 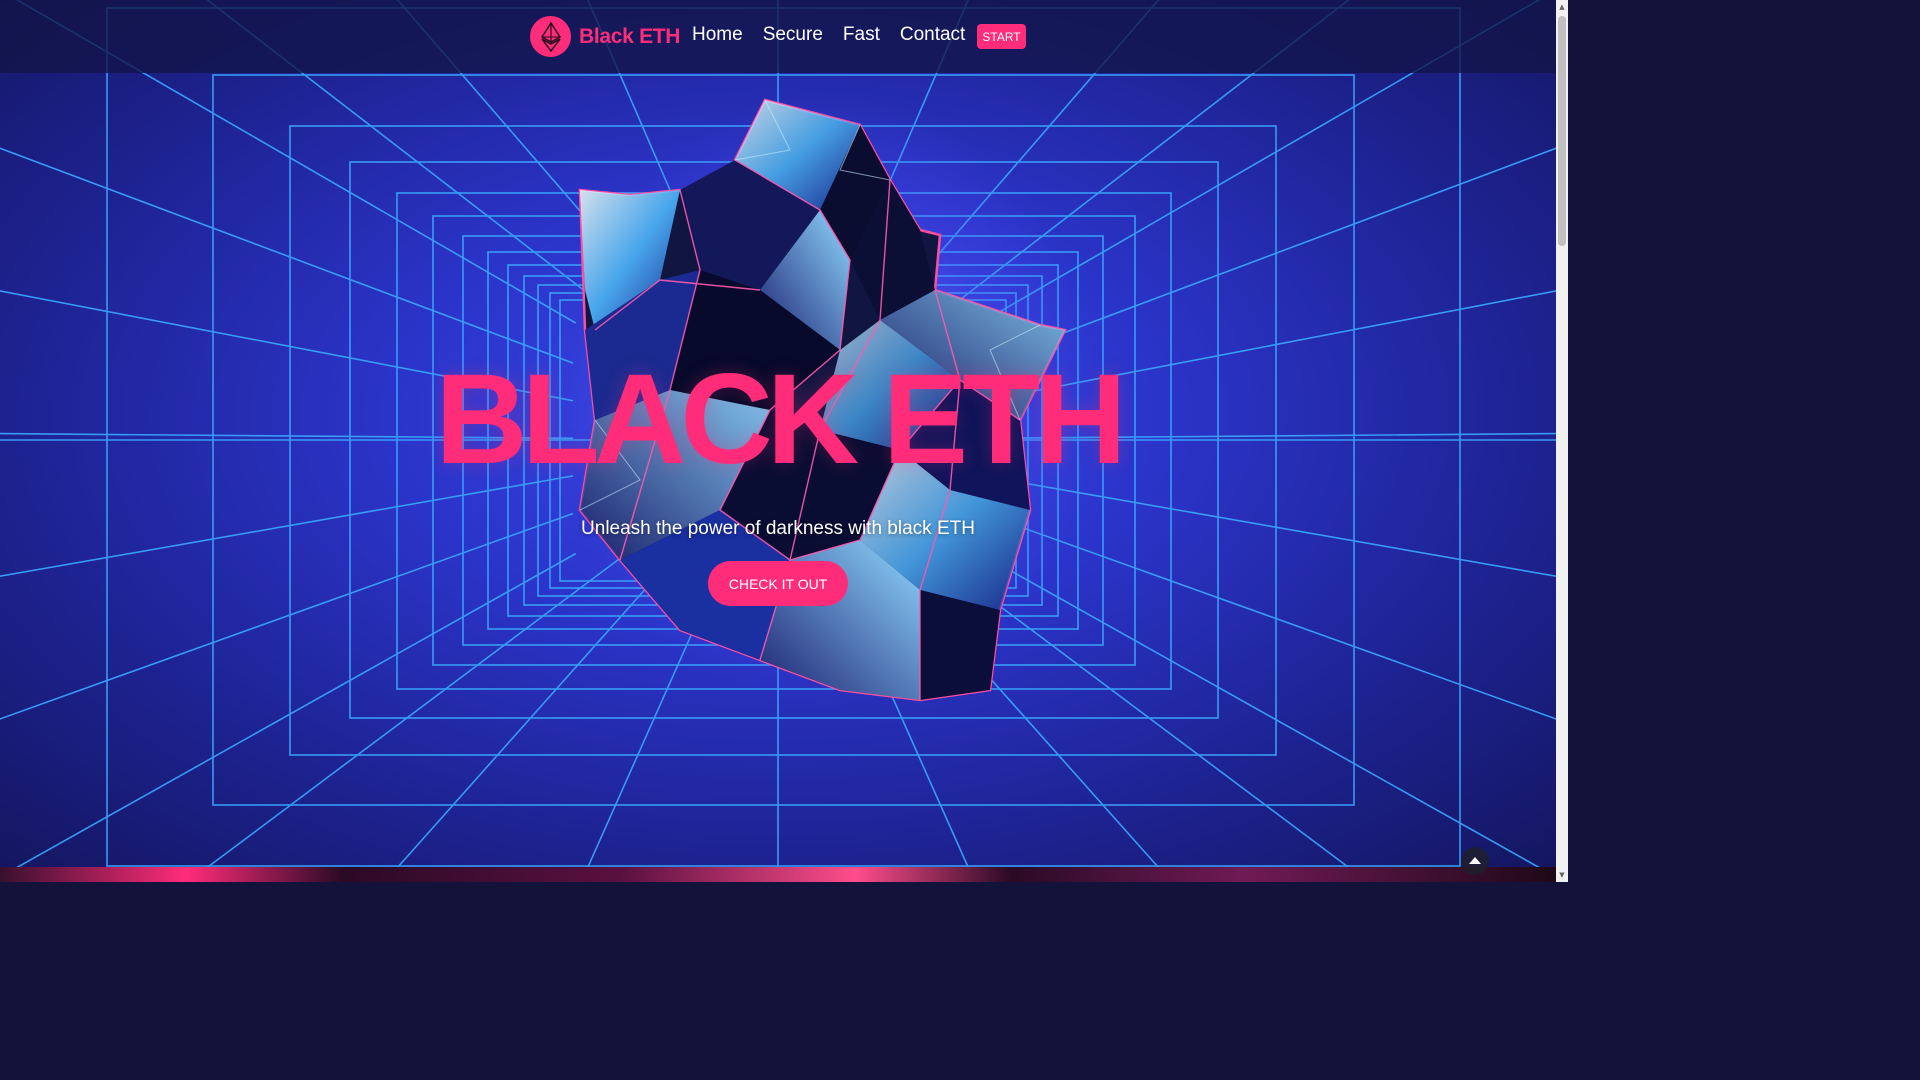 I want to click on brand: Black ETH, so click(x=605, y=36).